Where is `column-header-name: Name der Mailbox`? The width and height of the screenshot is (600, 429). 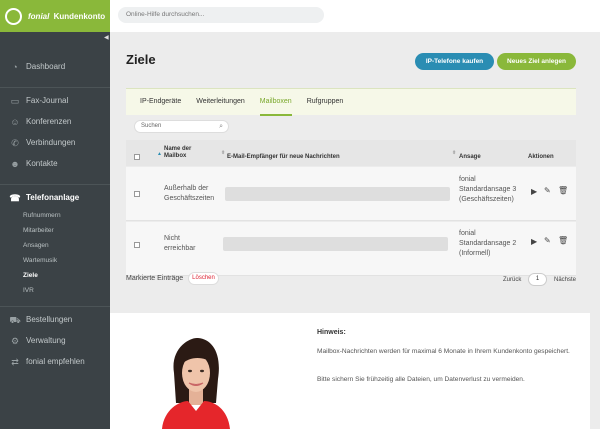 column-header-name: Name der Mailbox is located at coordinates (188, 153).